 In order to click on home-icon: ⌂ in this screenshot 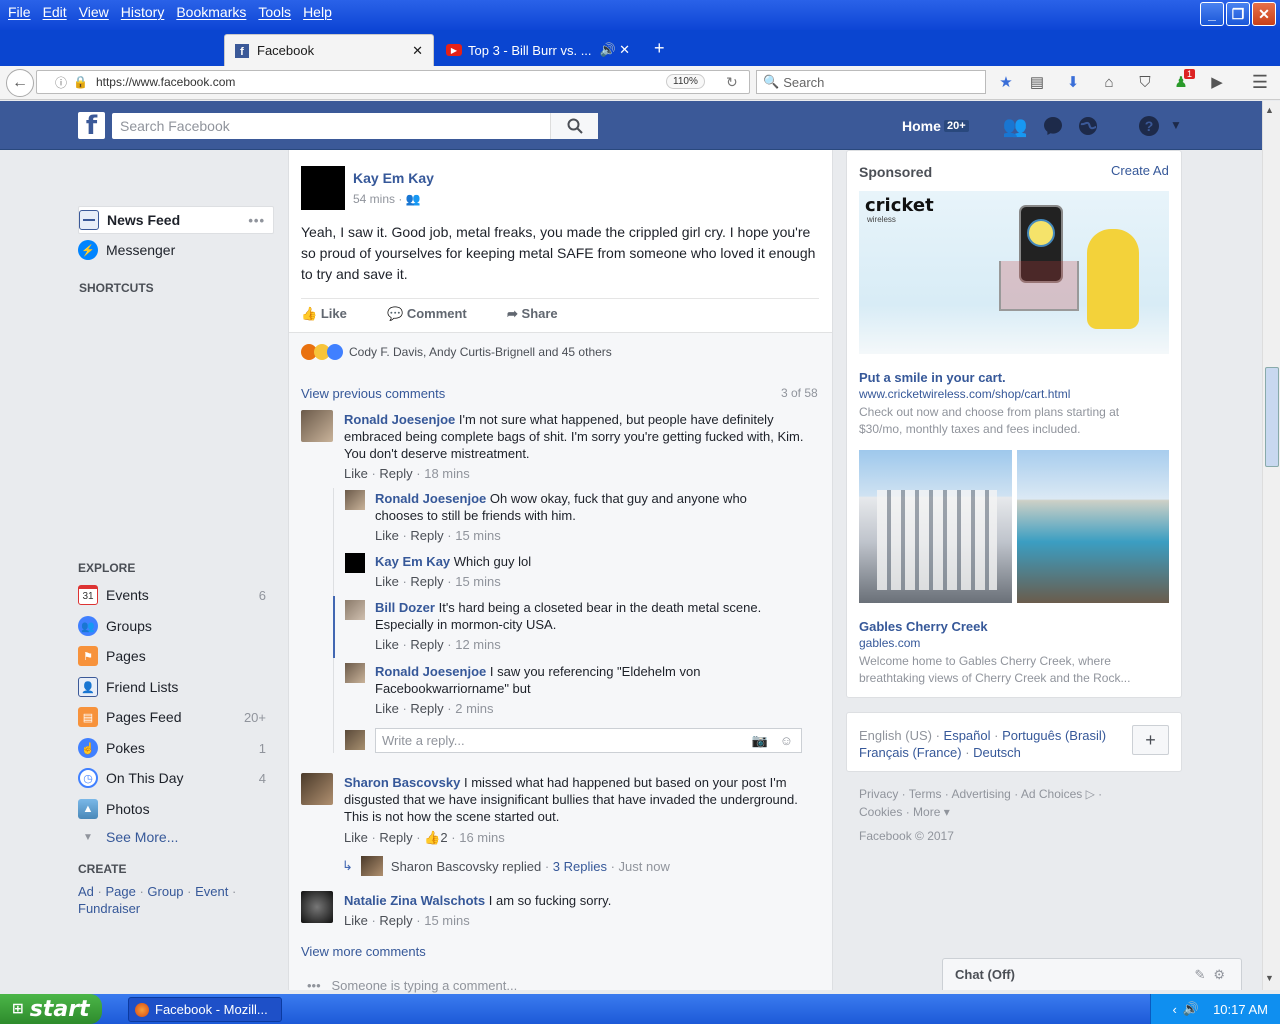, I will do `click(1109, 82)`.